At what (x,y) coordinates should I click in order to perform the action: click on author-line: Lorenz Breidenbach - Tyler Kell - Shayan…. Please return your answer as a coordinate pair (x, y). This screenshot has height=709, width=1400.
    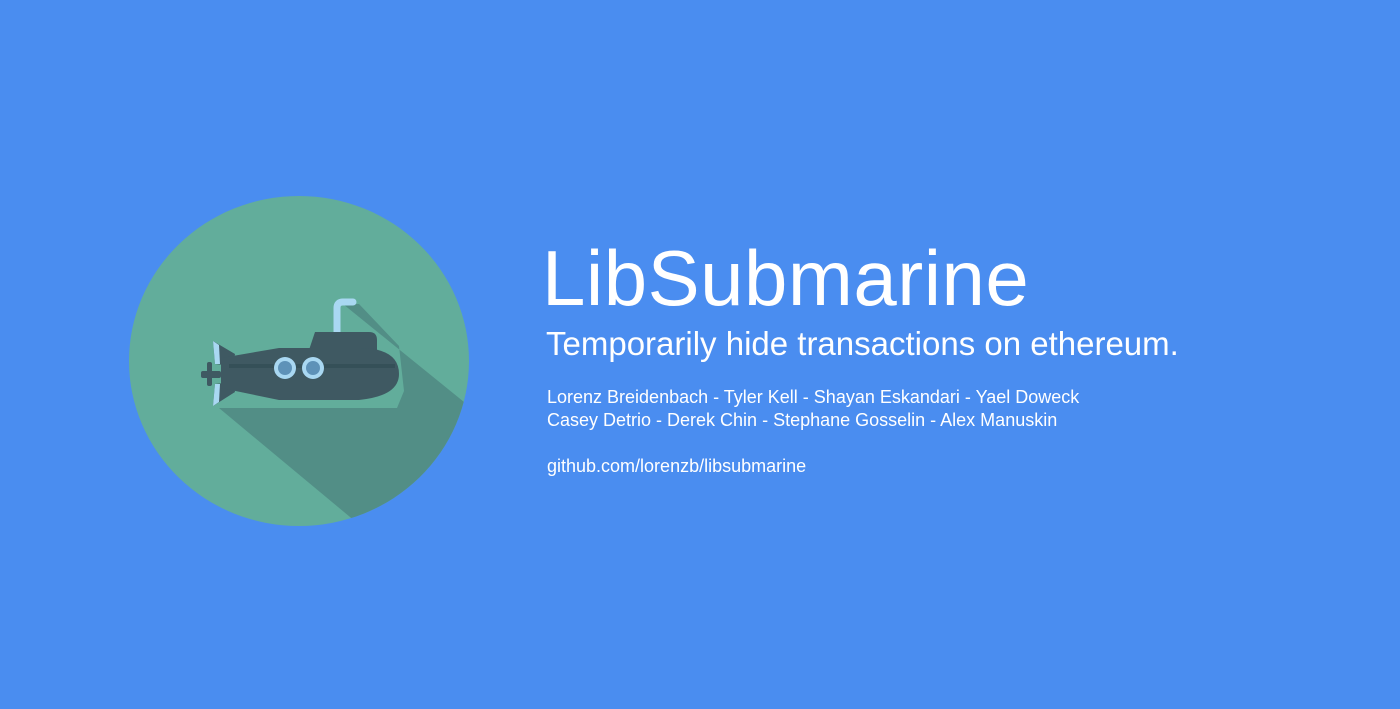
    Looking at the image, I should click on (813, 397).